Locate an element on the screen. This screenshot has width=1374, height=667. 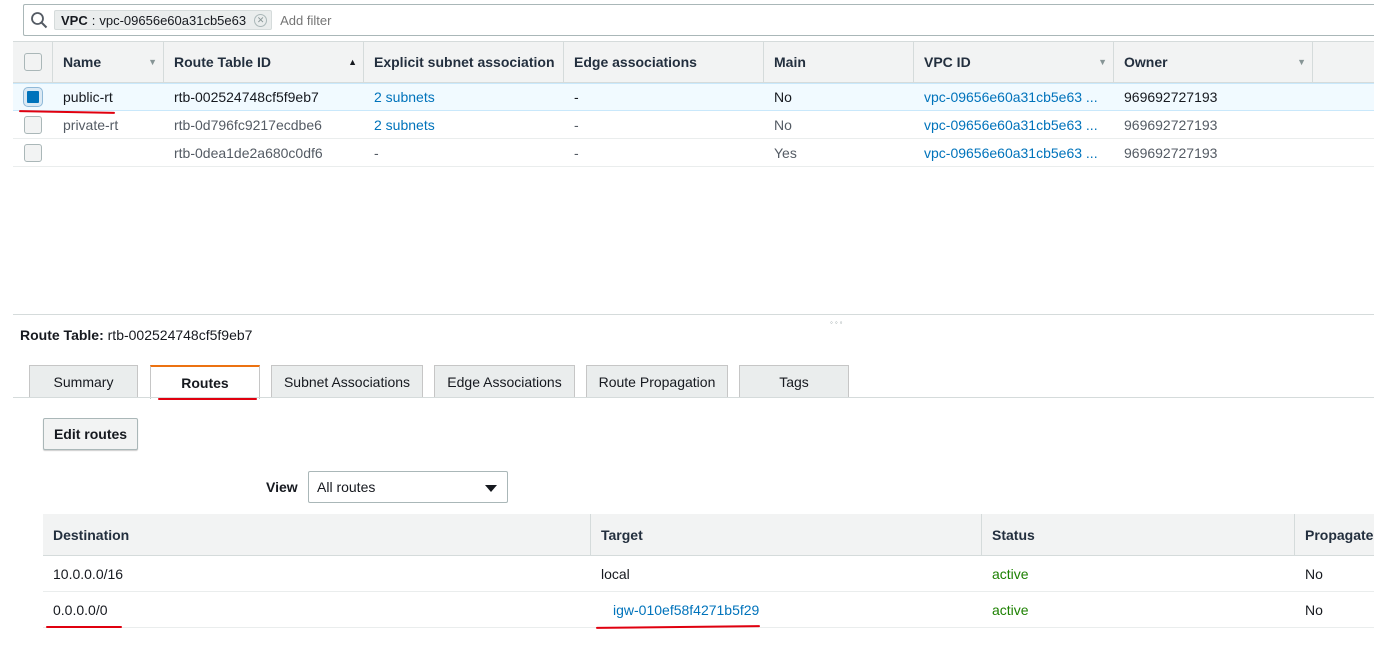
search-icon is located at coordinates (39, 20).